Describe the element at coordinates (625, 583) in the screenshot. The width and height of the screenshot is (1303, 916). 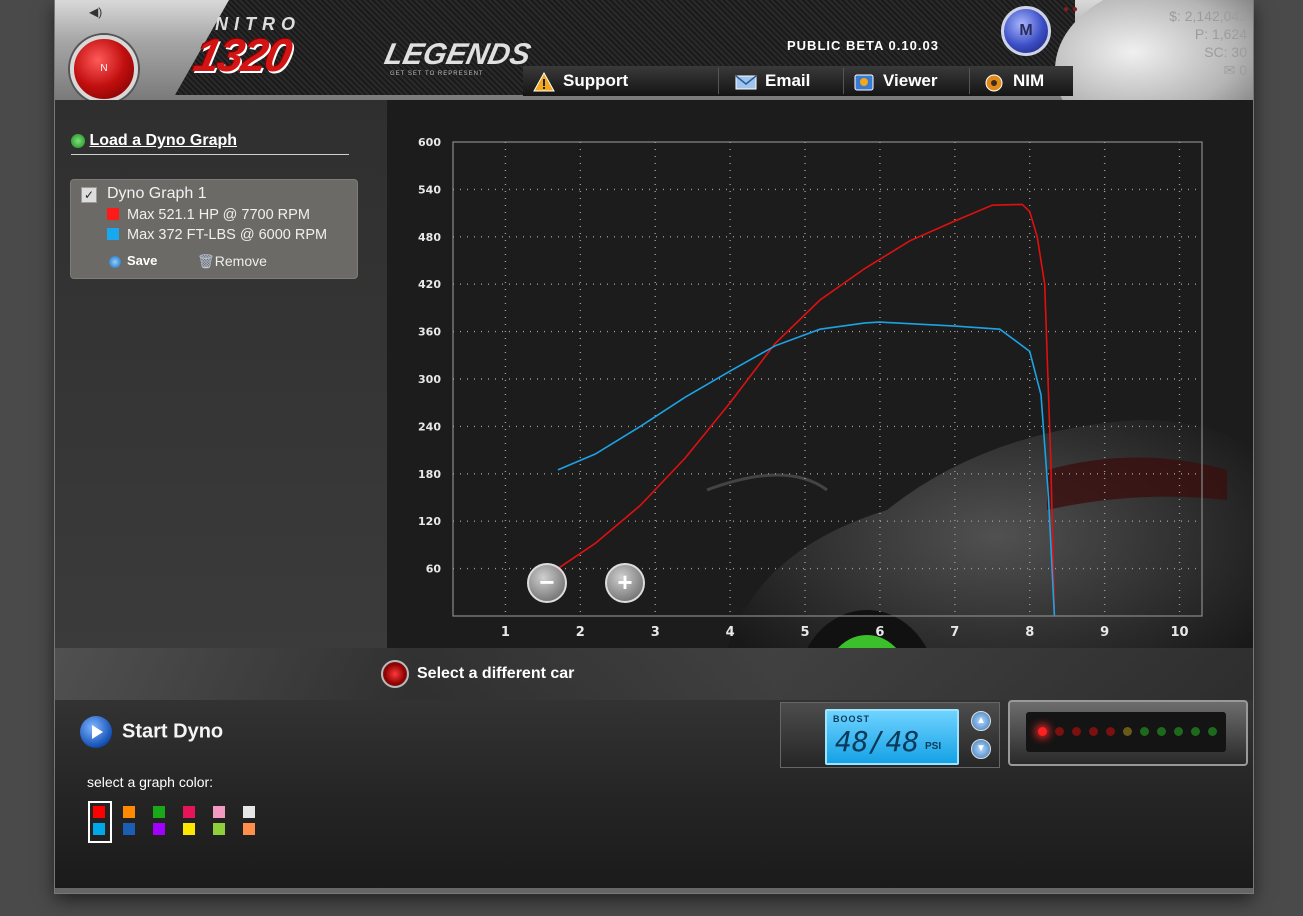
I see `zoom-in-button: +` at that location.